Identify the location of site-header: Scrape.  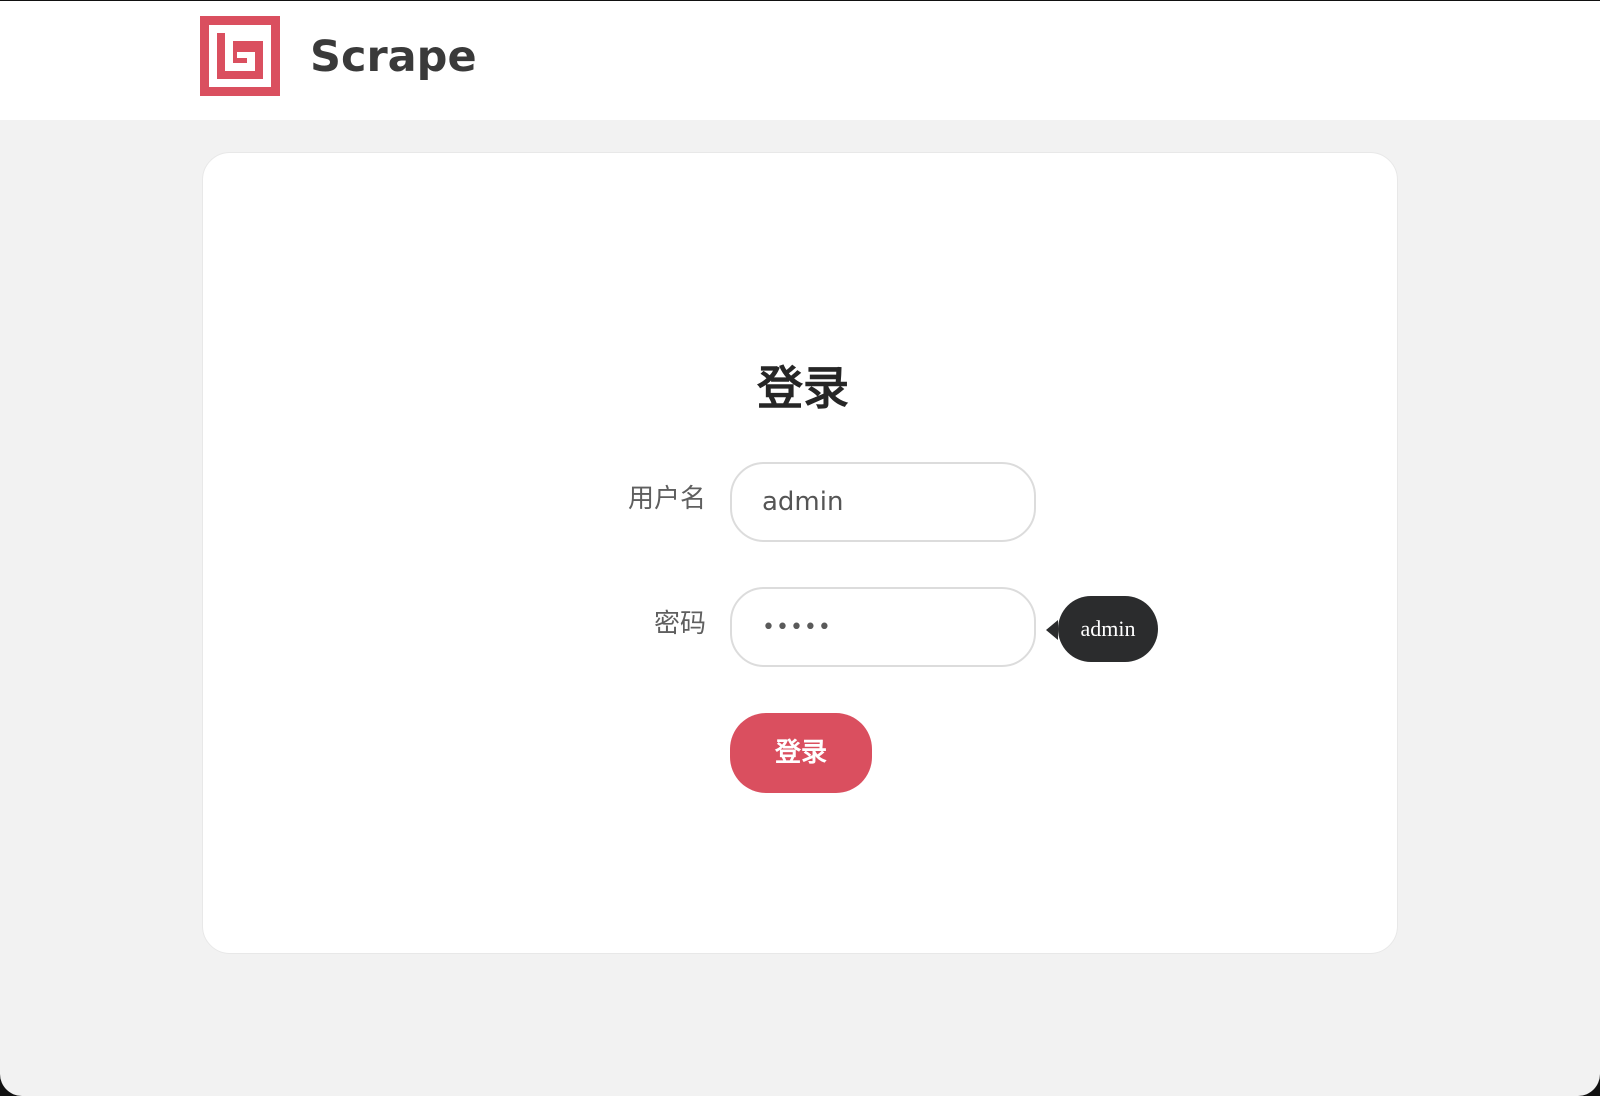
(800, 60).